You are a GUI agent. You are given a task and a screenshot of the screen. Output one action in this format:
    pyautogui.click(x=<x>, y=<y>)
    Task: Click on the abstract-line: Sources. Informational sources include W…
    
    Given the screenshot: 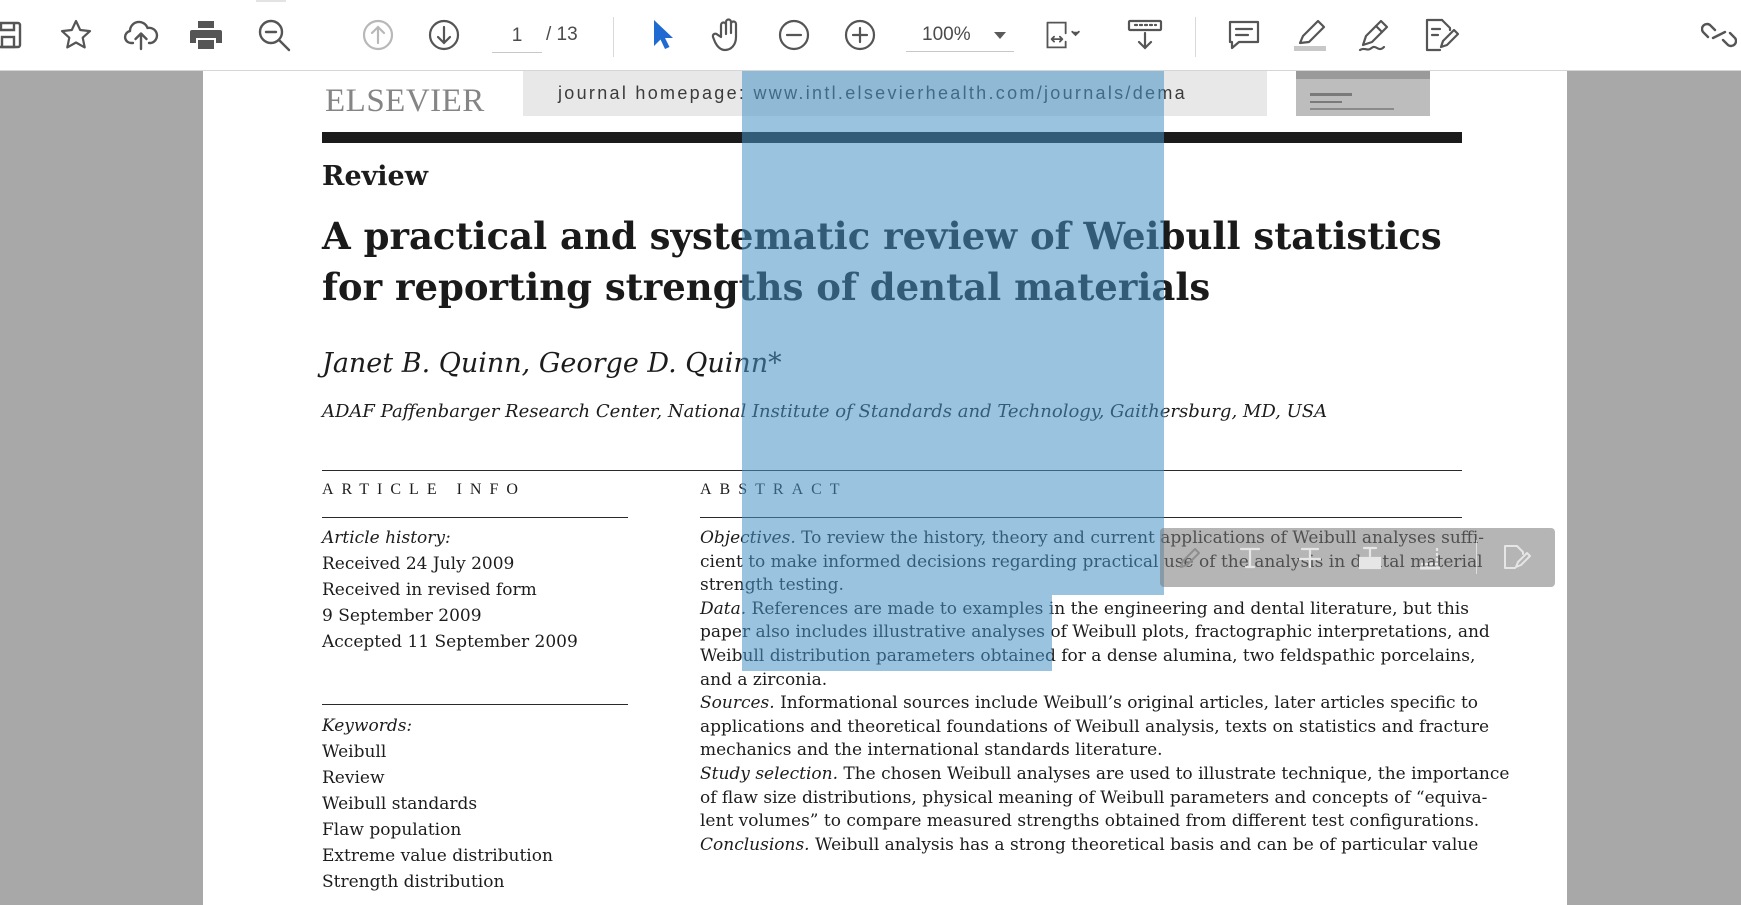 What is the action you would take?
    pyautogui.click(x=1089, y=703)
    